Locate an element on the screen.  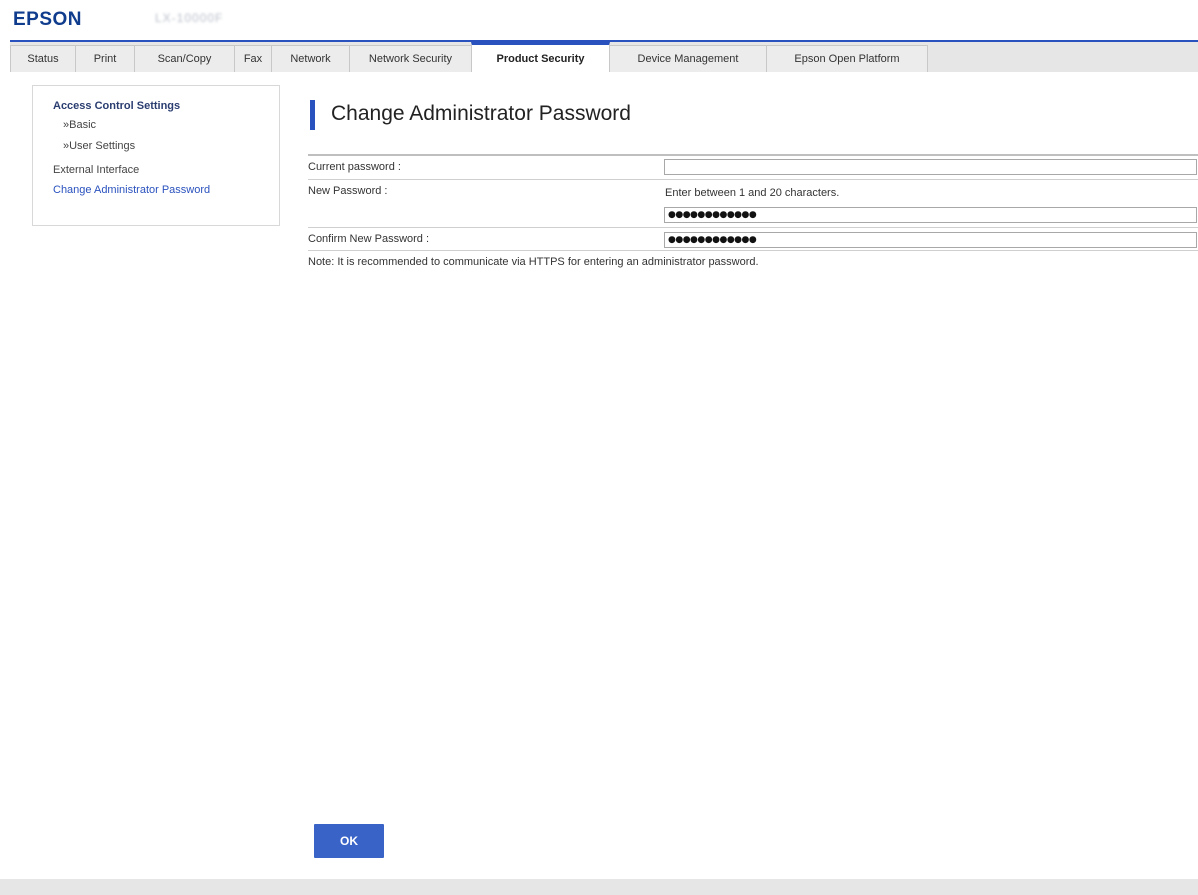
new-password-label: New Password : is located at coordinates (348, 191).